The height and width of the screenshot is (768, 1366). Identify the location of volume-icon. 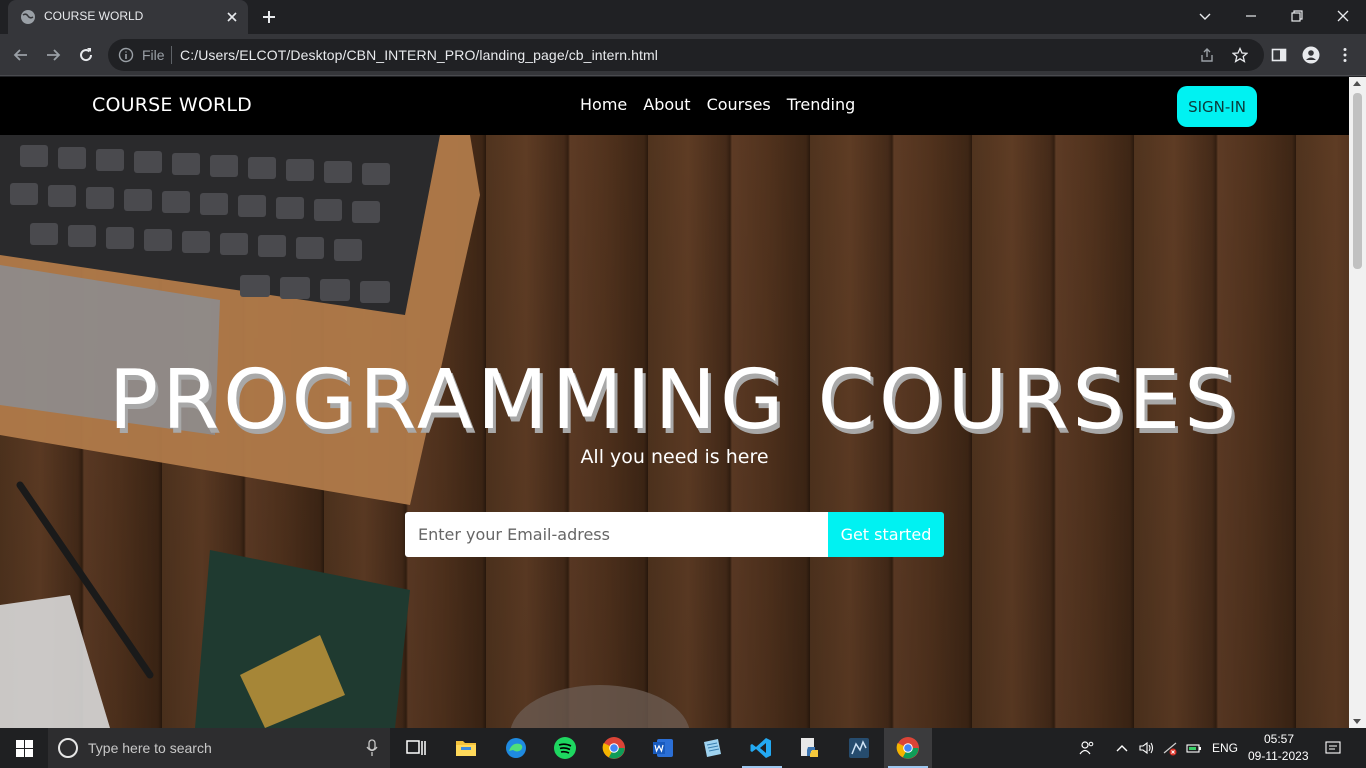
(1146, 748).